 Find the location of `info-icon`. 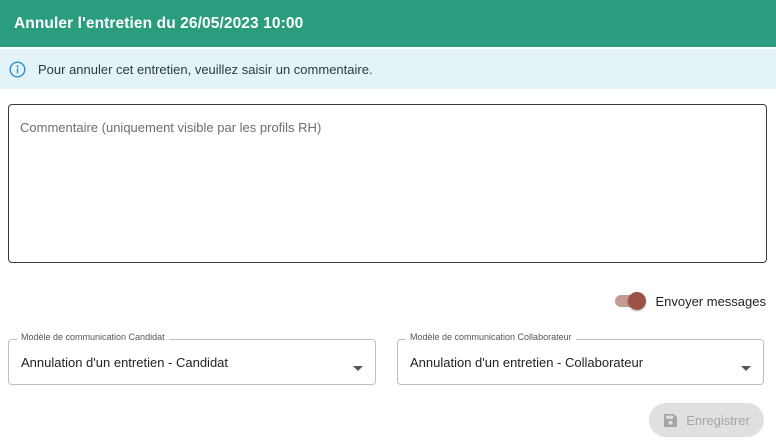

info-icon is located at coordinates (17, 69).